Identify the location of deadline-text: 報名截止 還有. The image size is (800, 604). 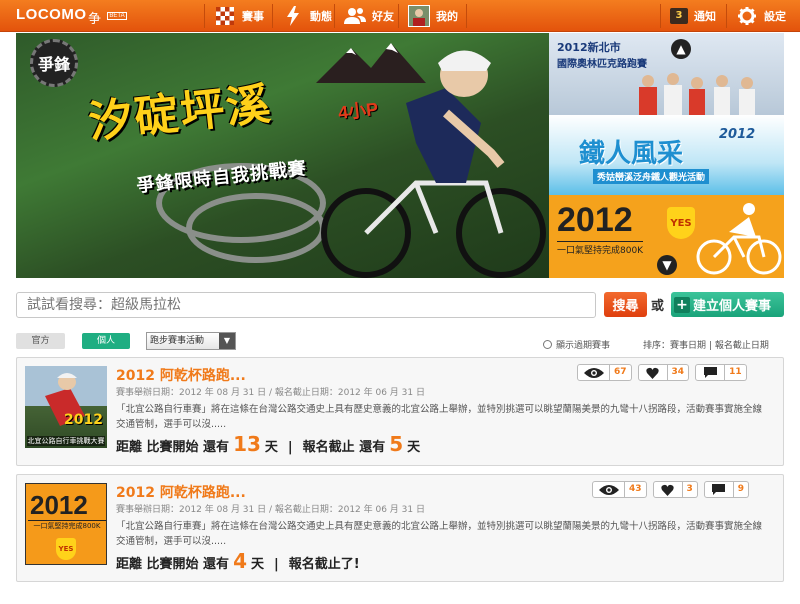
(344, 447).